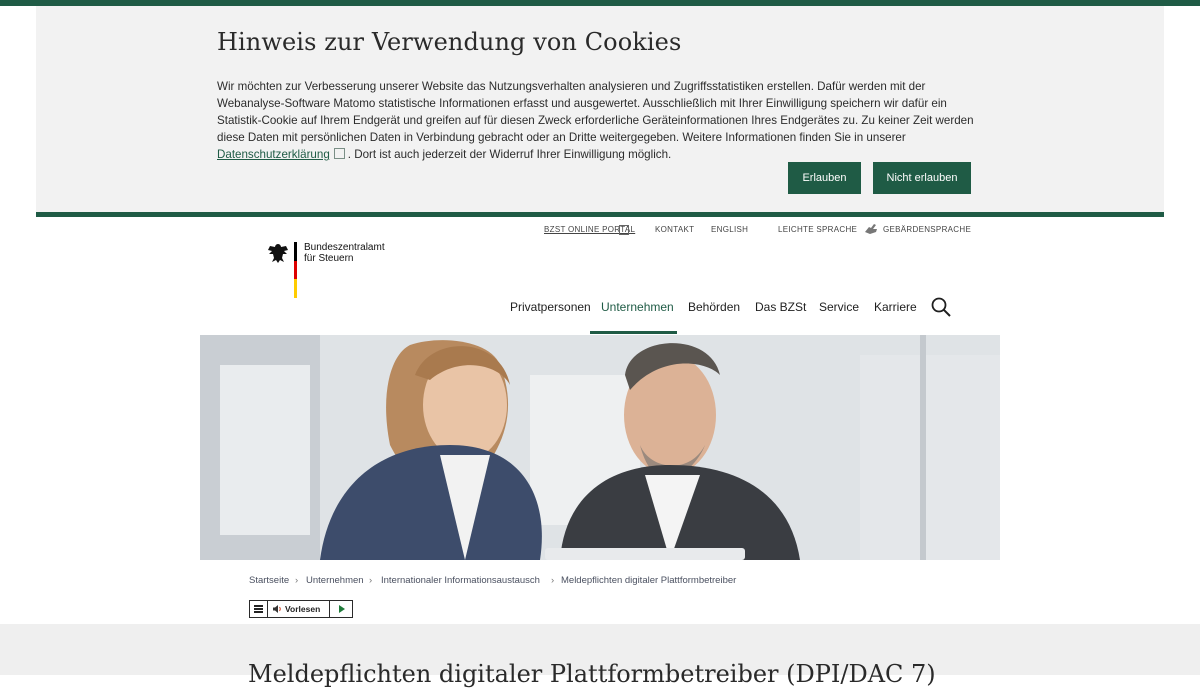 This screenshot has width=1200, height=688. Describe the element at coordinates (871, 229) in the screenshot. I see `sign-language-icon` at that location.